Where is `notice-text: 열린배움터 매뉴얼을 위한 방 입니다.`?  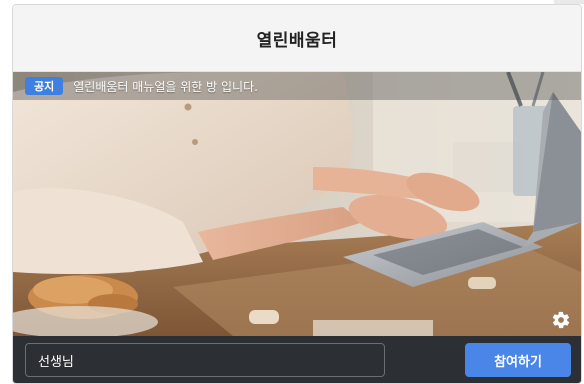
notice-text: 열린배움터 매뉴얼을 위한 방 입니다. is located at coordinates (165, 86).